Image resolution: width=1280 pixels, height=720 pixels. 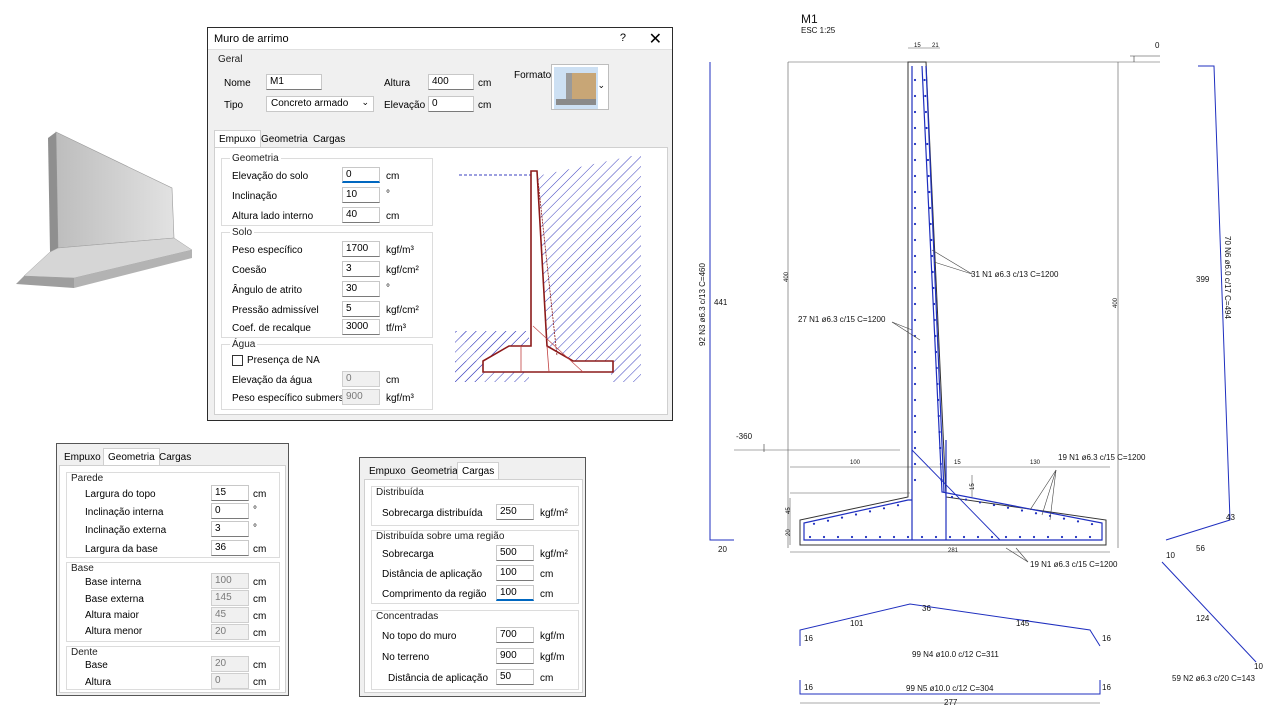 What do you see at coordinates (267, 250) in the screenshot?
I see `peso-especifico-label: Peso específico` at bounding box center [267, 250].